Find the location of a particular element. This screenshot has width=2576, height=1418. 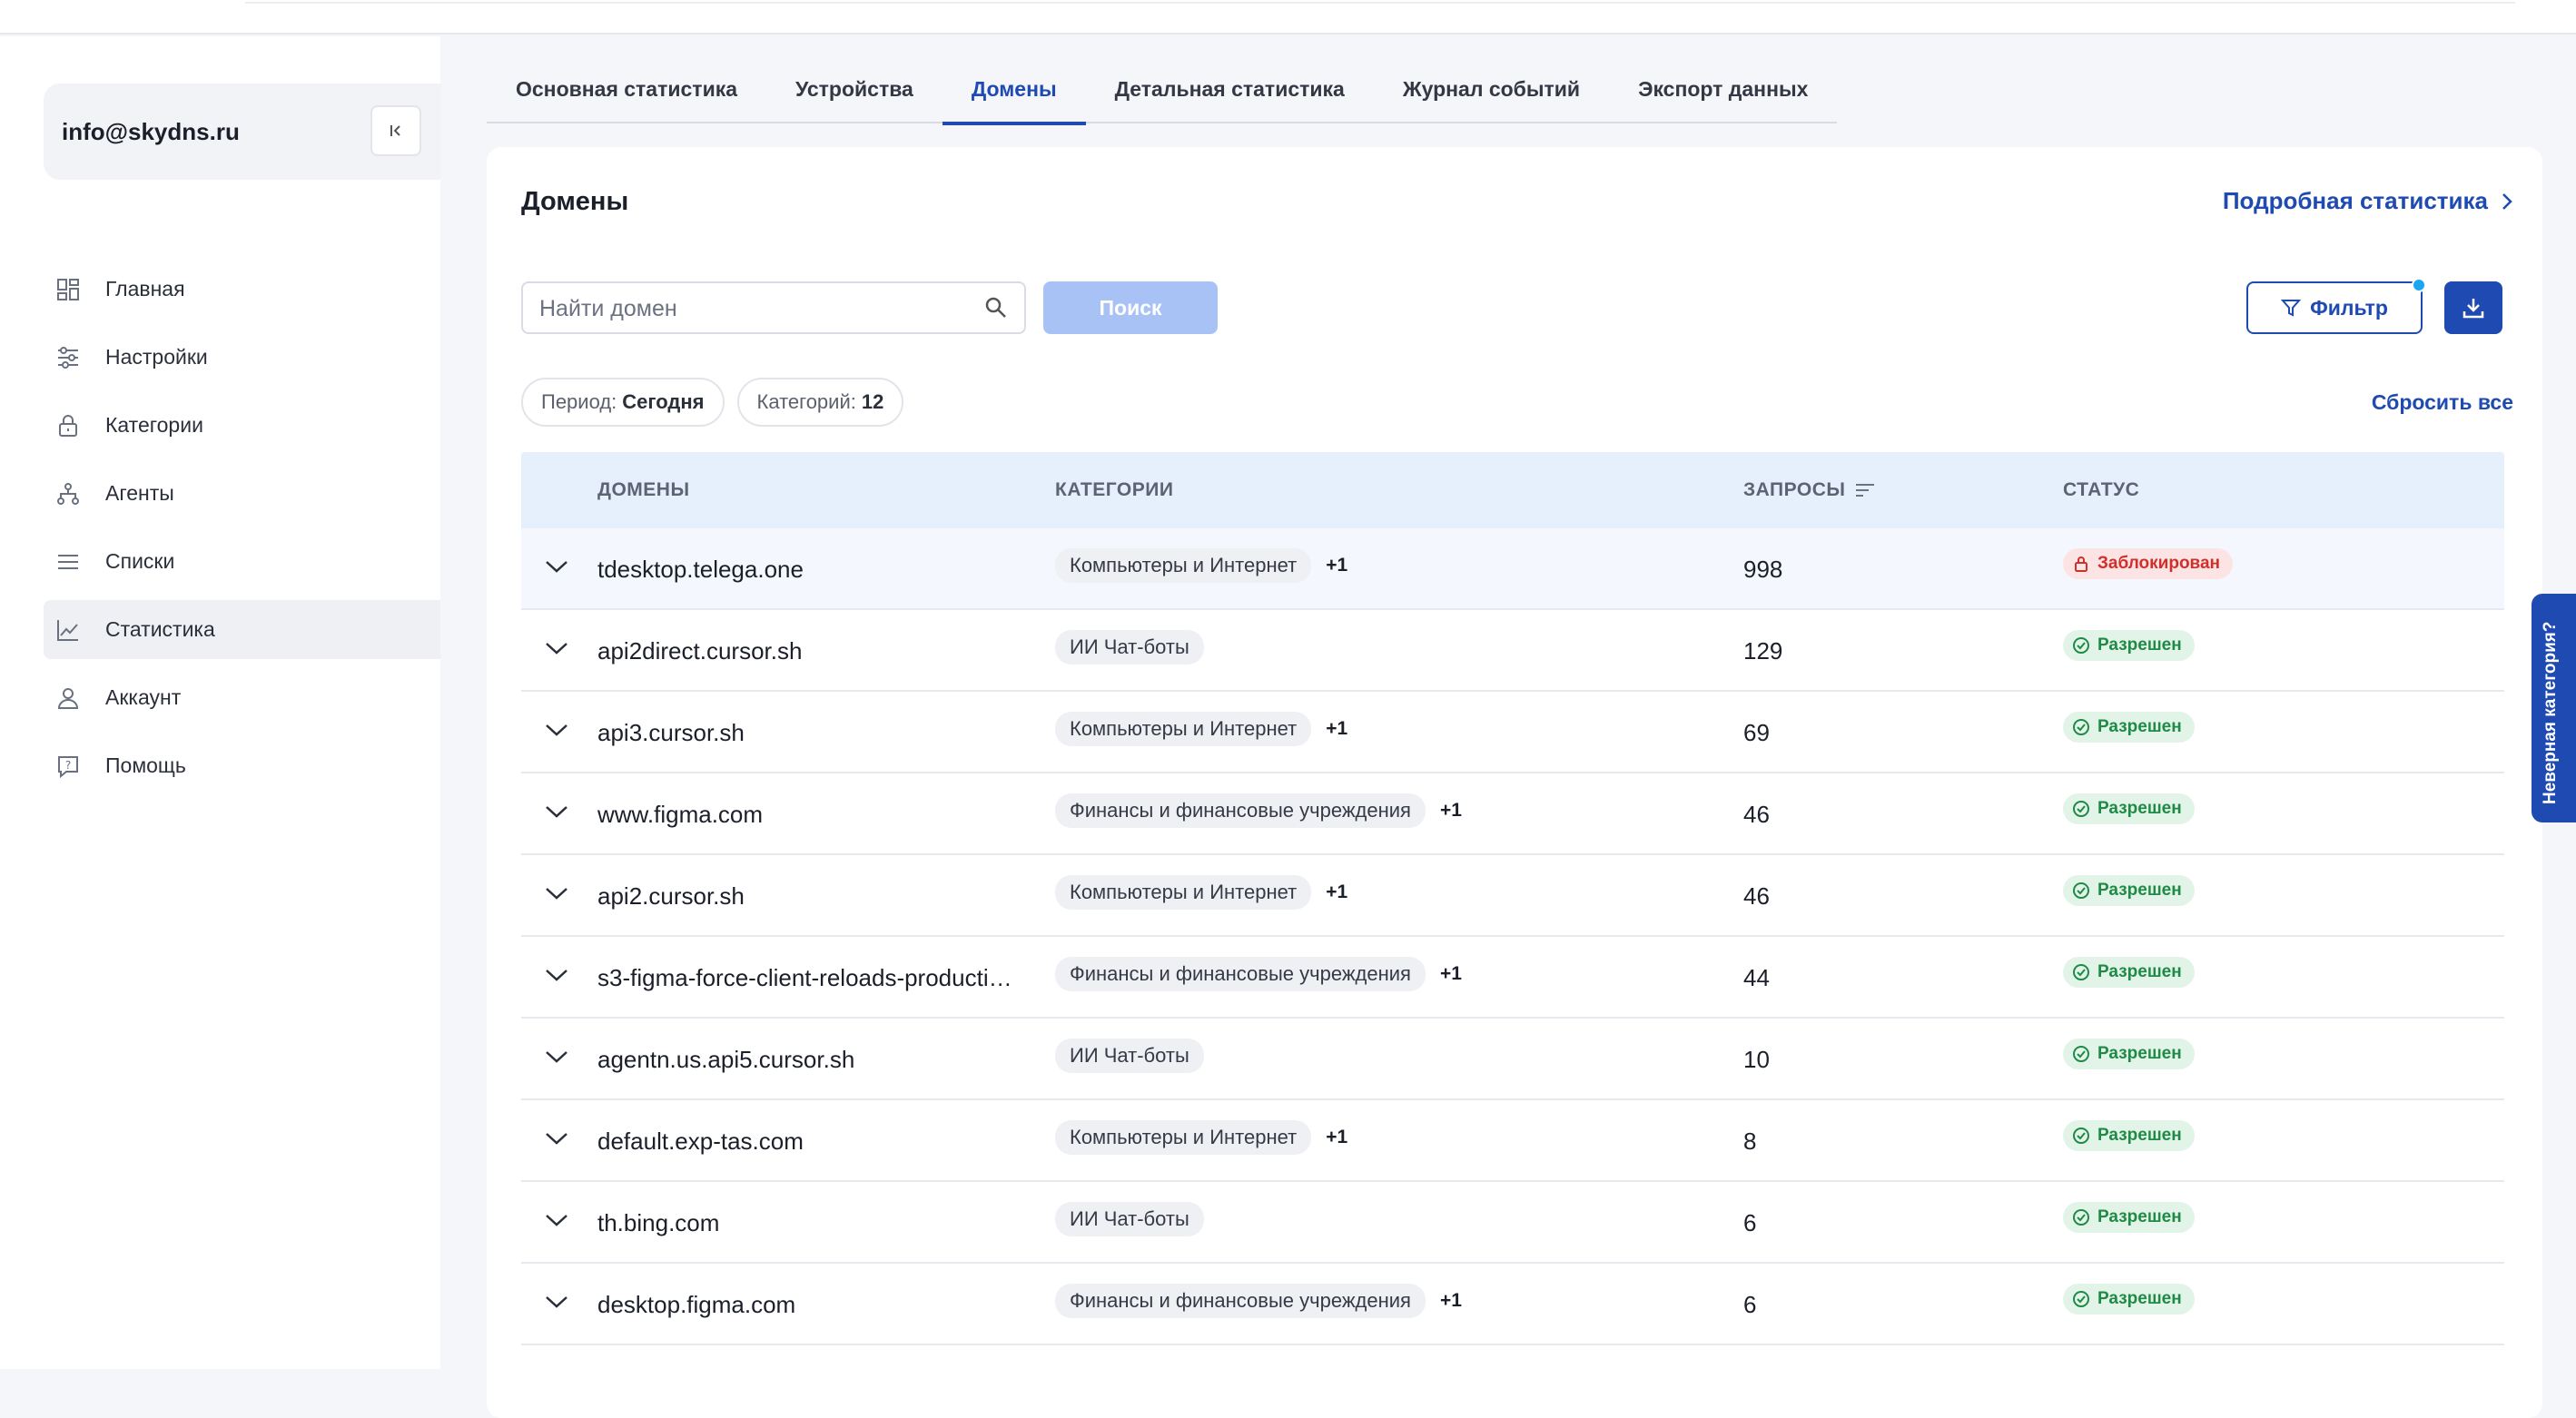

download-button is located at coordinates (2473, 308).